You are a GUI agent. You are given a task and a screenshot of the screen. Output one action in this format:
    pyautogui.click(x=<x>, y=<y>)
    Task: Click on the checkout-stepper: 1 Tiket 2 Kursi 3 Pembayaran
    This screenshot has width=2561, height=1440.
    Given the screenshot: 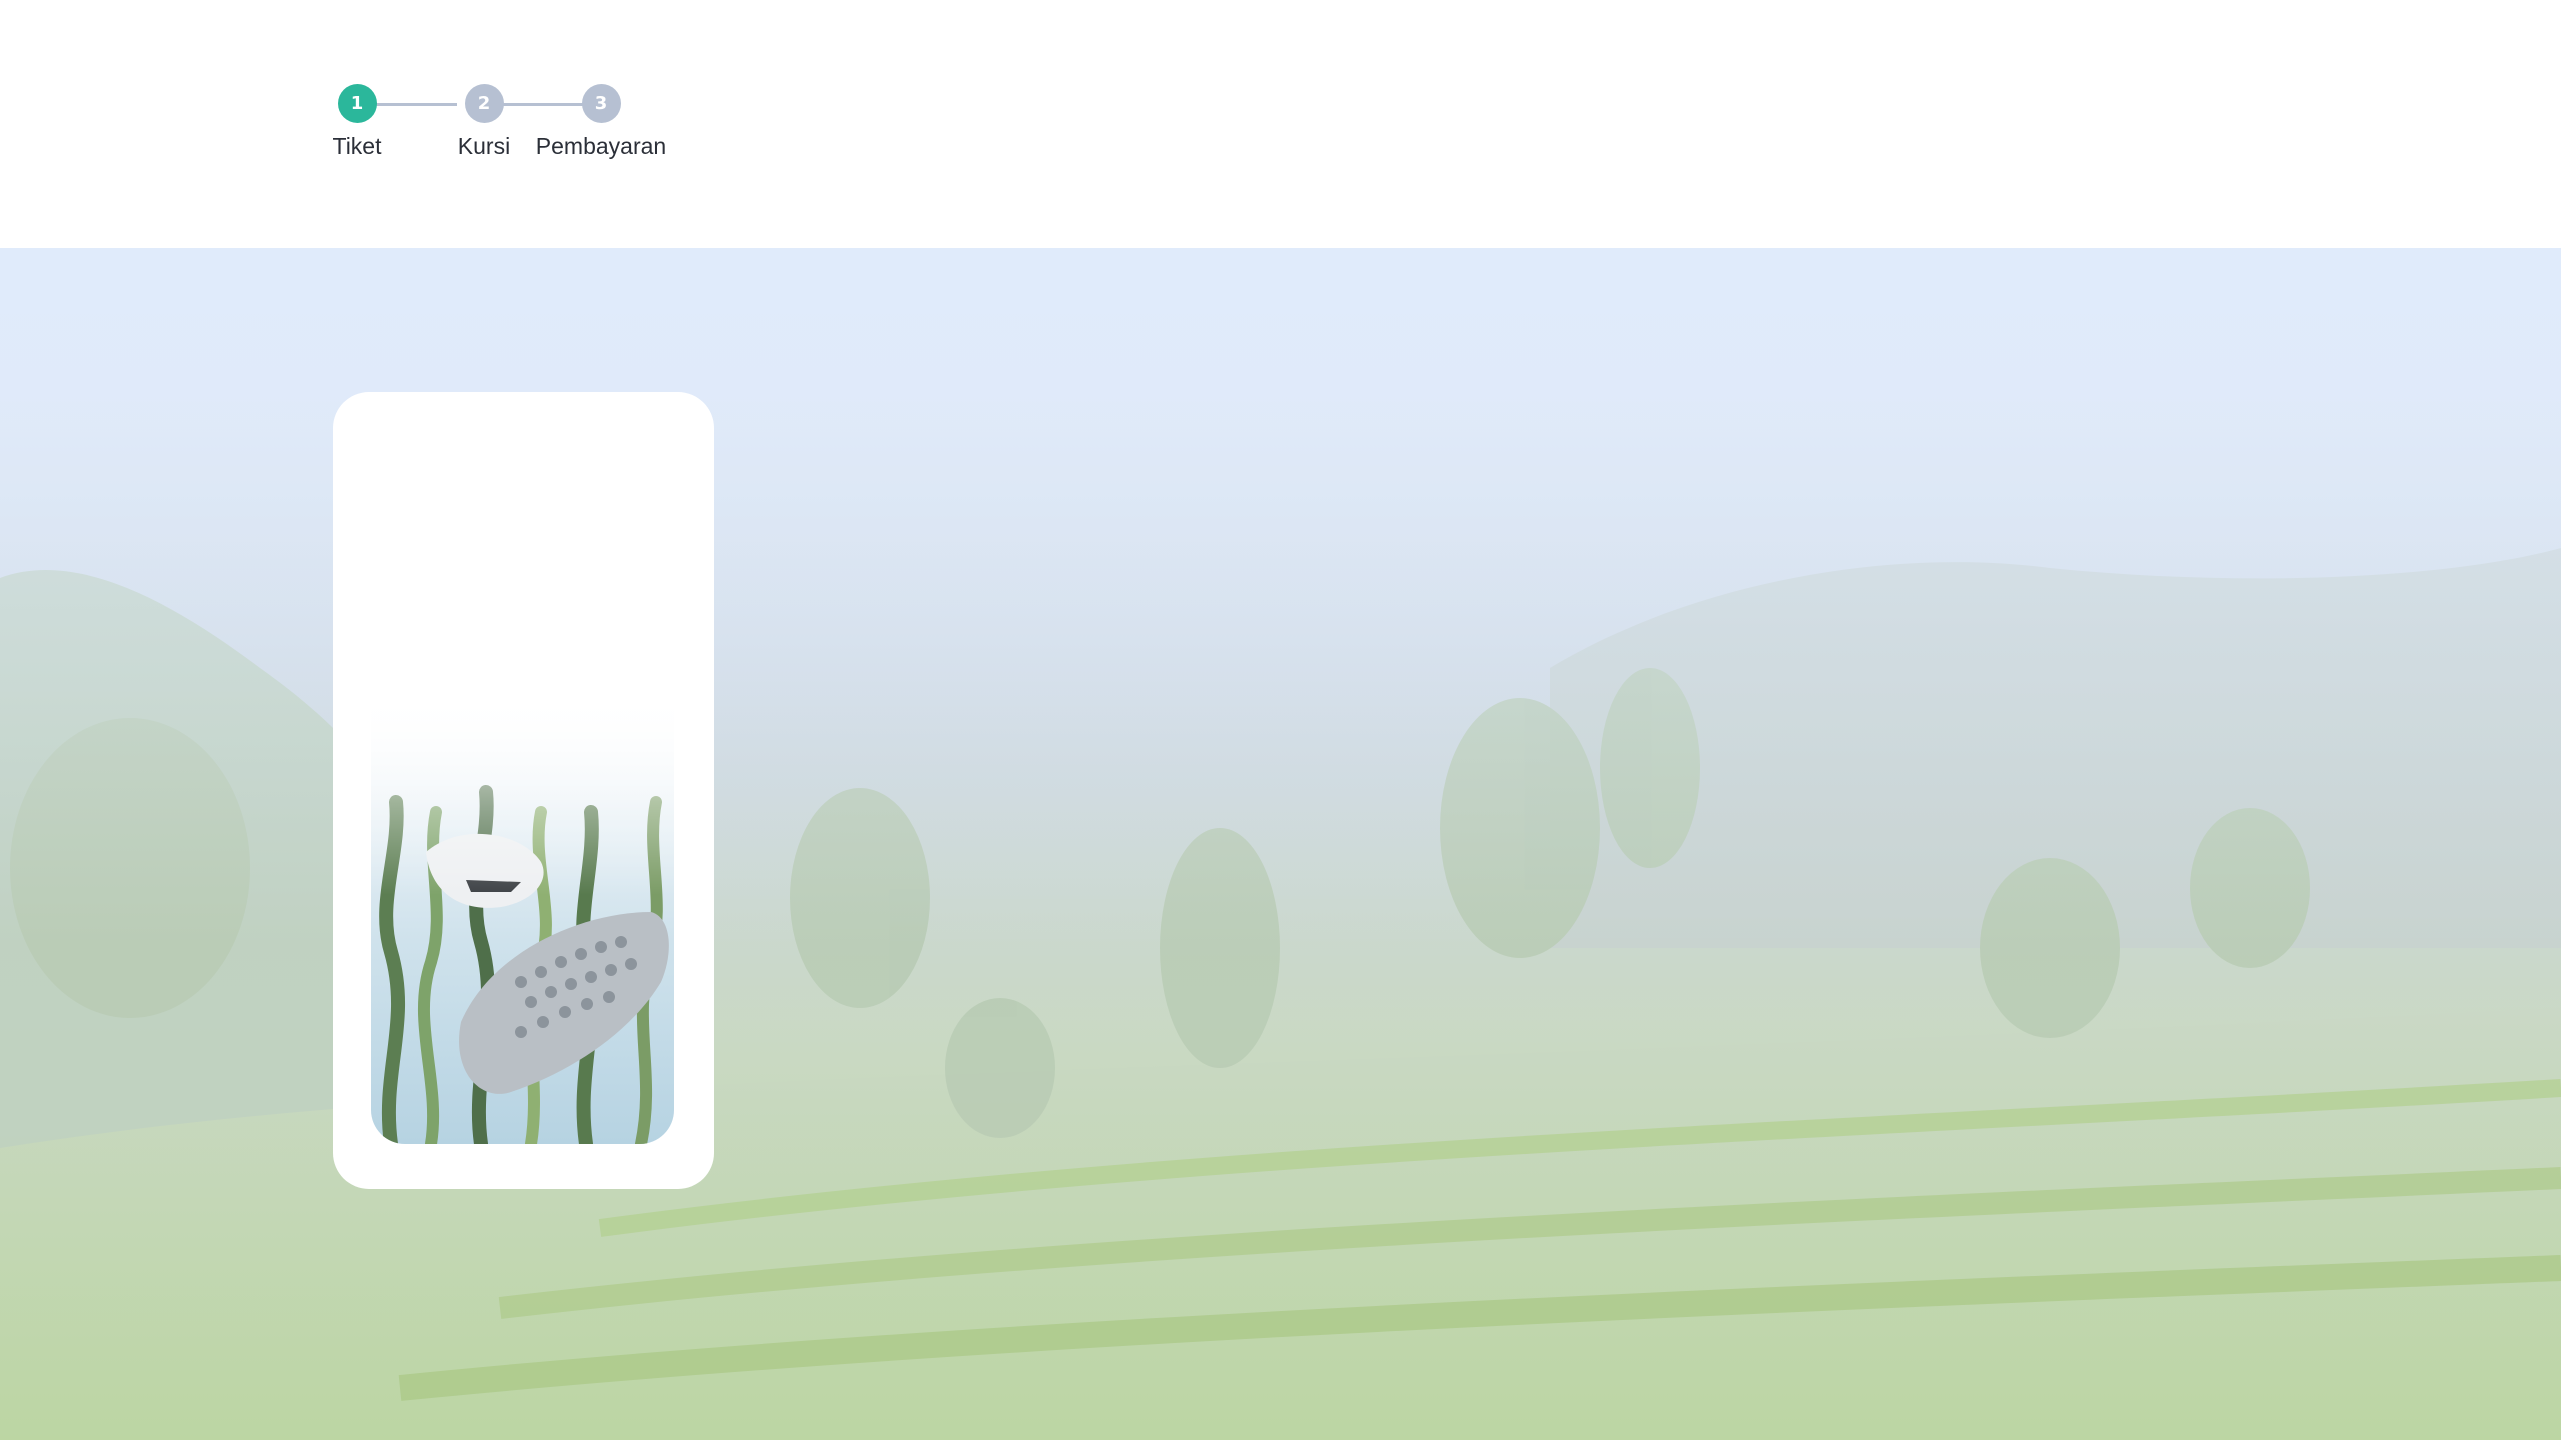 What is the action you would take?
    pyautogui.click(x=500, y=124)
    